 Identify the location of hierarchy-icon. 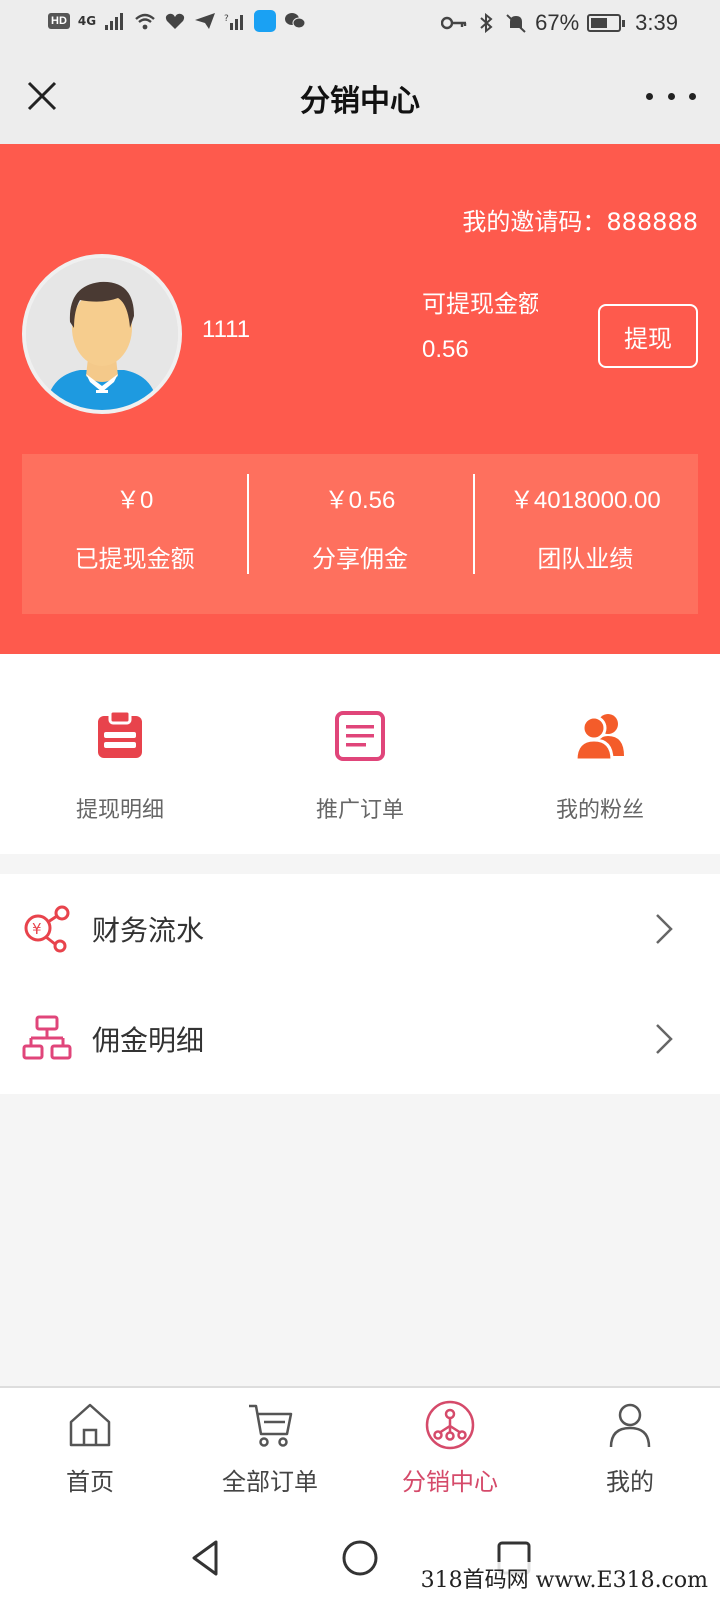
(47, 1037).